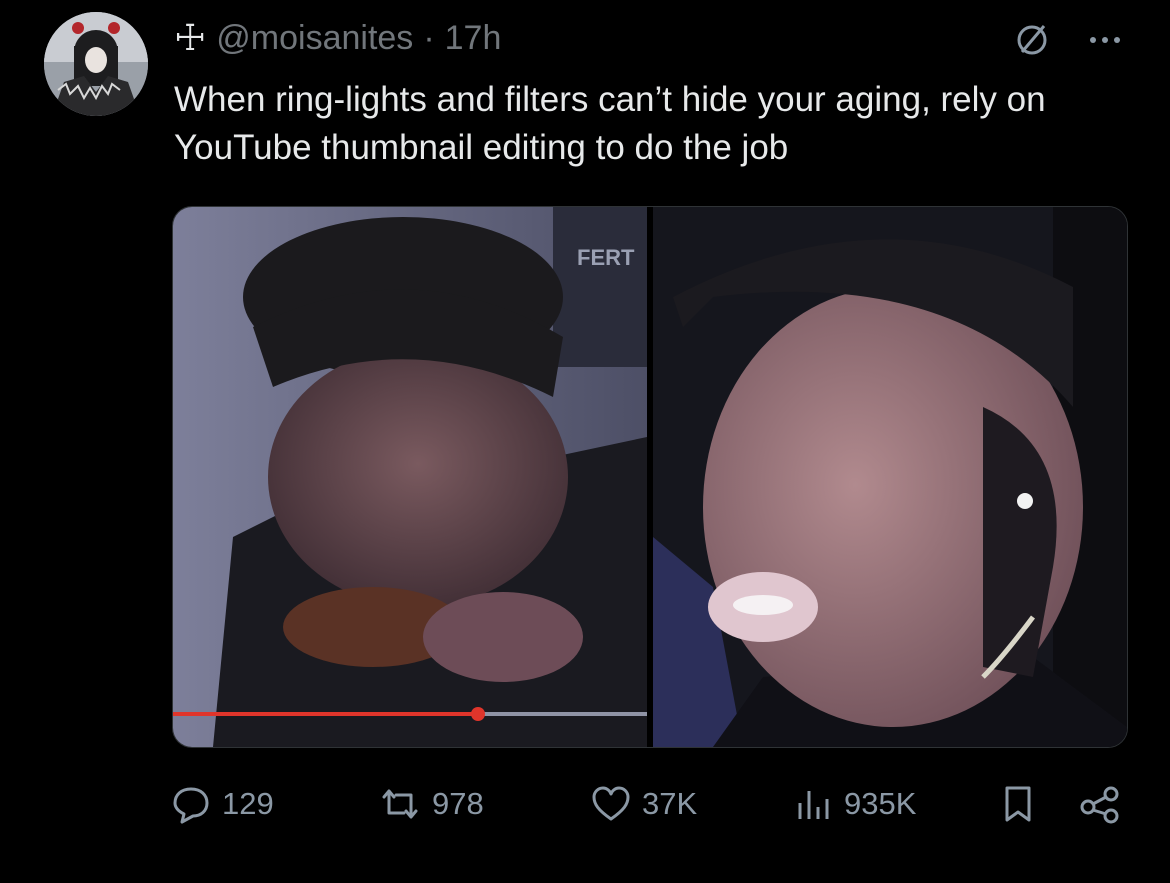  I want to click on media-overlay-text: FERT, so click(606, 257).